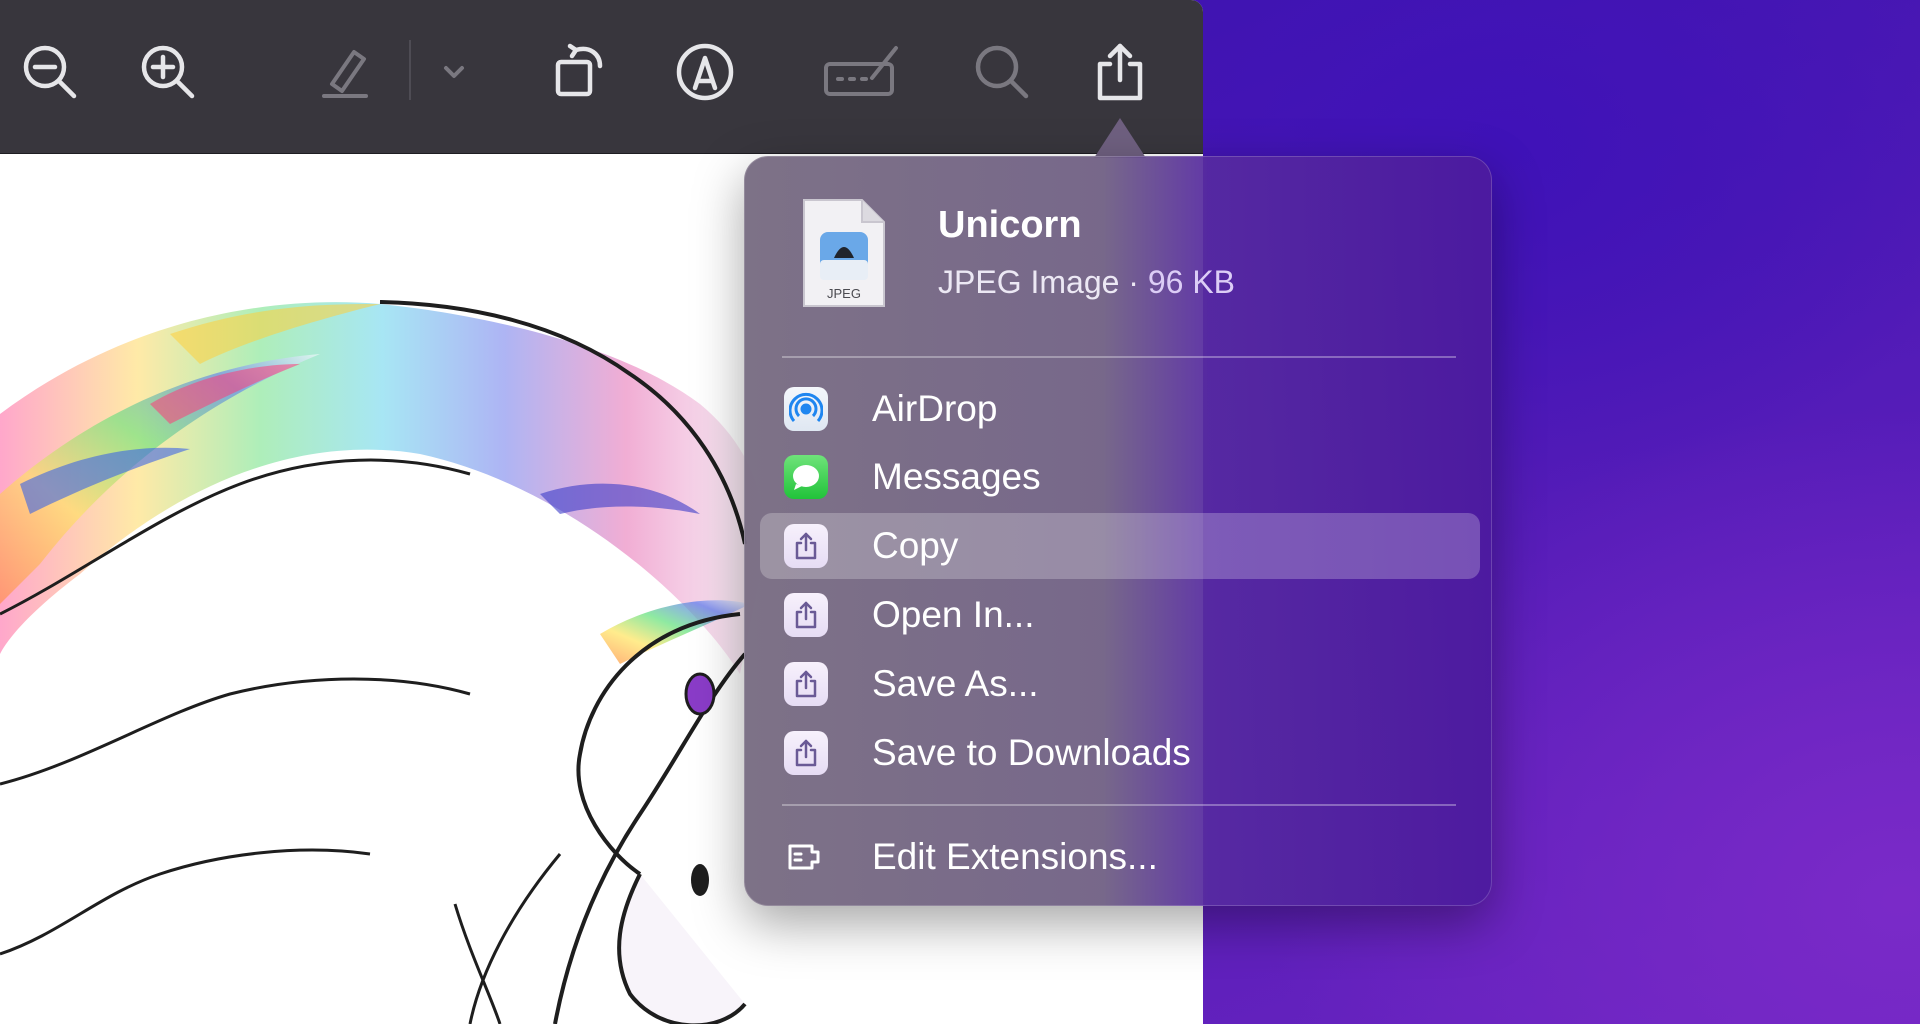 This screenshot has height=1024, width=1920. Describe the element at coordinates (1120, 409) in the screenshot. I see `menu-item-airdrop: AirDrop` at that location.